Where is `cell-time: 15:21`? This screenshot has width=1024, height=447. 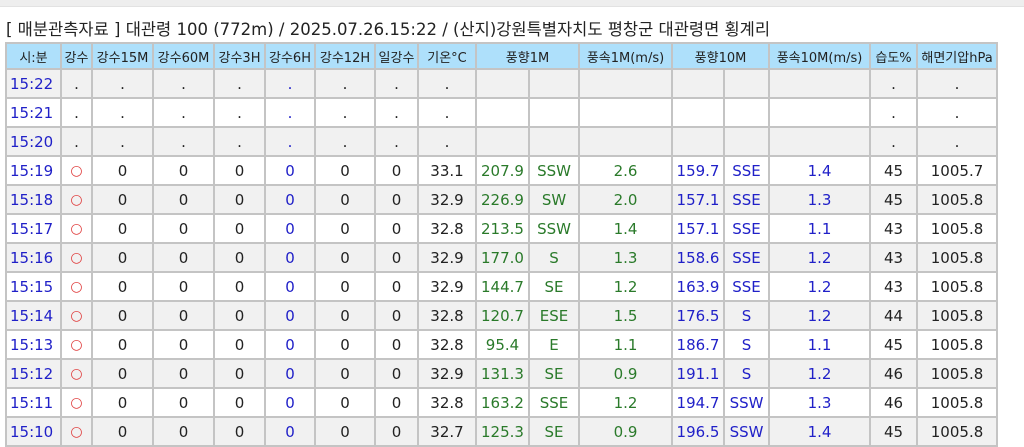 cell-time: 15:21 is located at coordinates (33, 112).